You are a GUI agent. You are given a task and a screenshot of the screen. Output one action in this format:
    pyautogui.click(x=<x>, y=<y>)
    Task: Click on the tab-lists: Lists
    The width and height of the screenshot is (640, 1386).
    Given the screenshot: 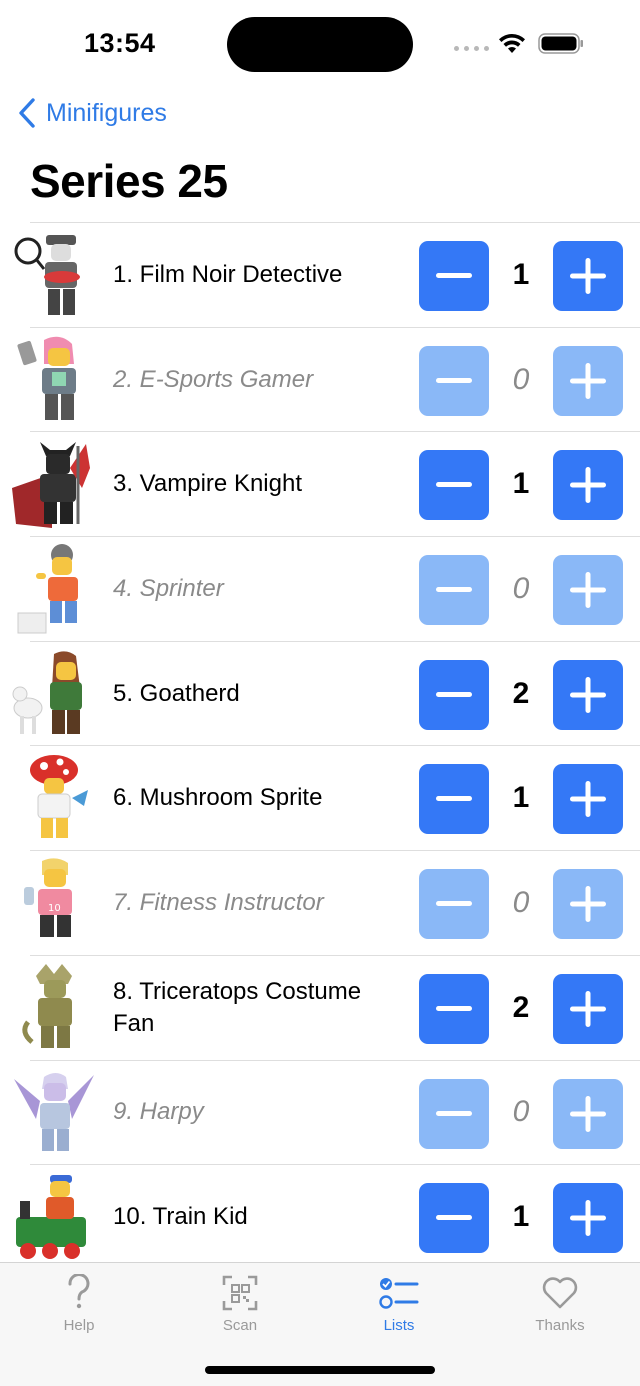 What is the action you would take?
    pyautogui.click(x=399, y=1306)
    